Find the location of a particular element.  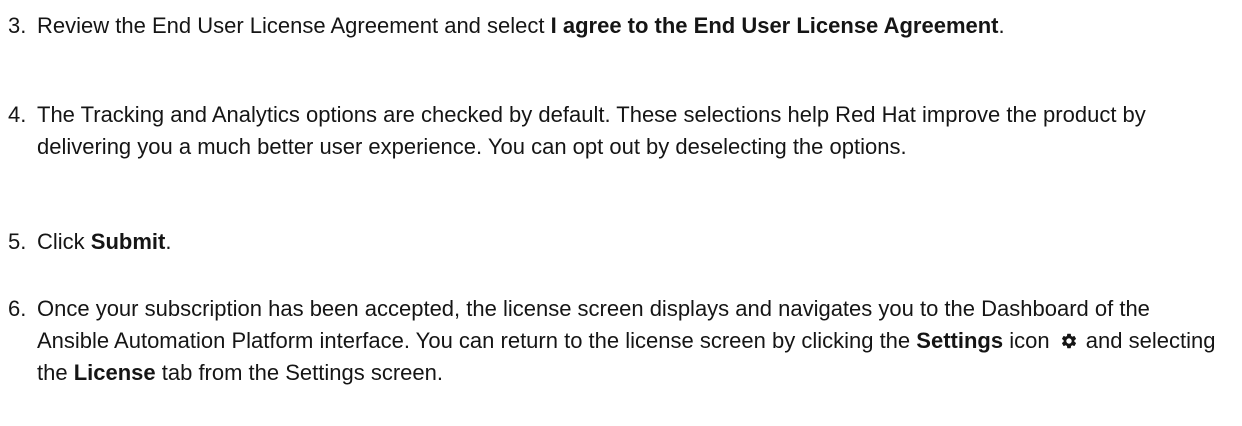

step-text: Click Submit. is located at coordinates (104, 241).